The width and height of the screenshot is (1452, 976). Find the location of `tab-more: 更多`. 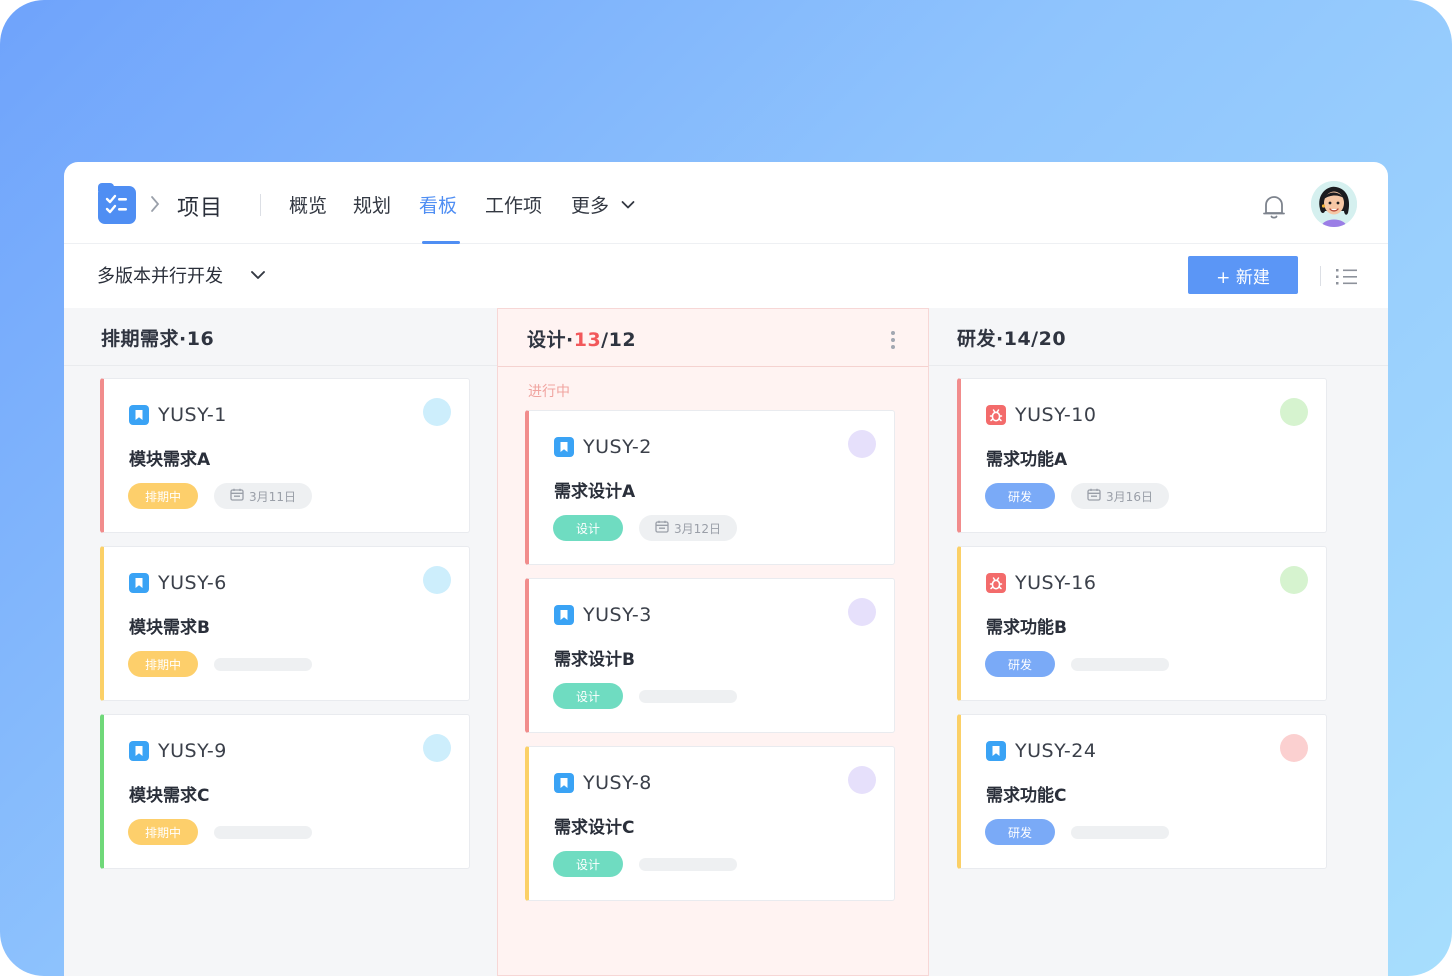

tab-more: 更多 is located at coordinates (590, 204).